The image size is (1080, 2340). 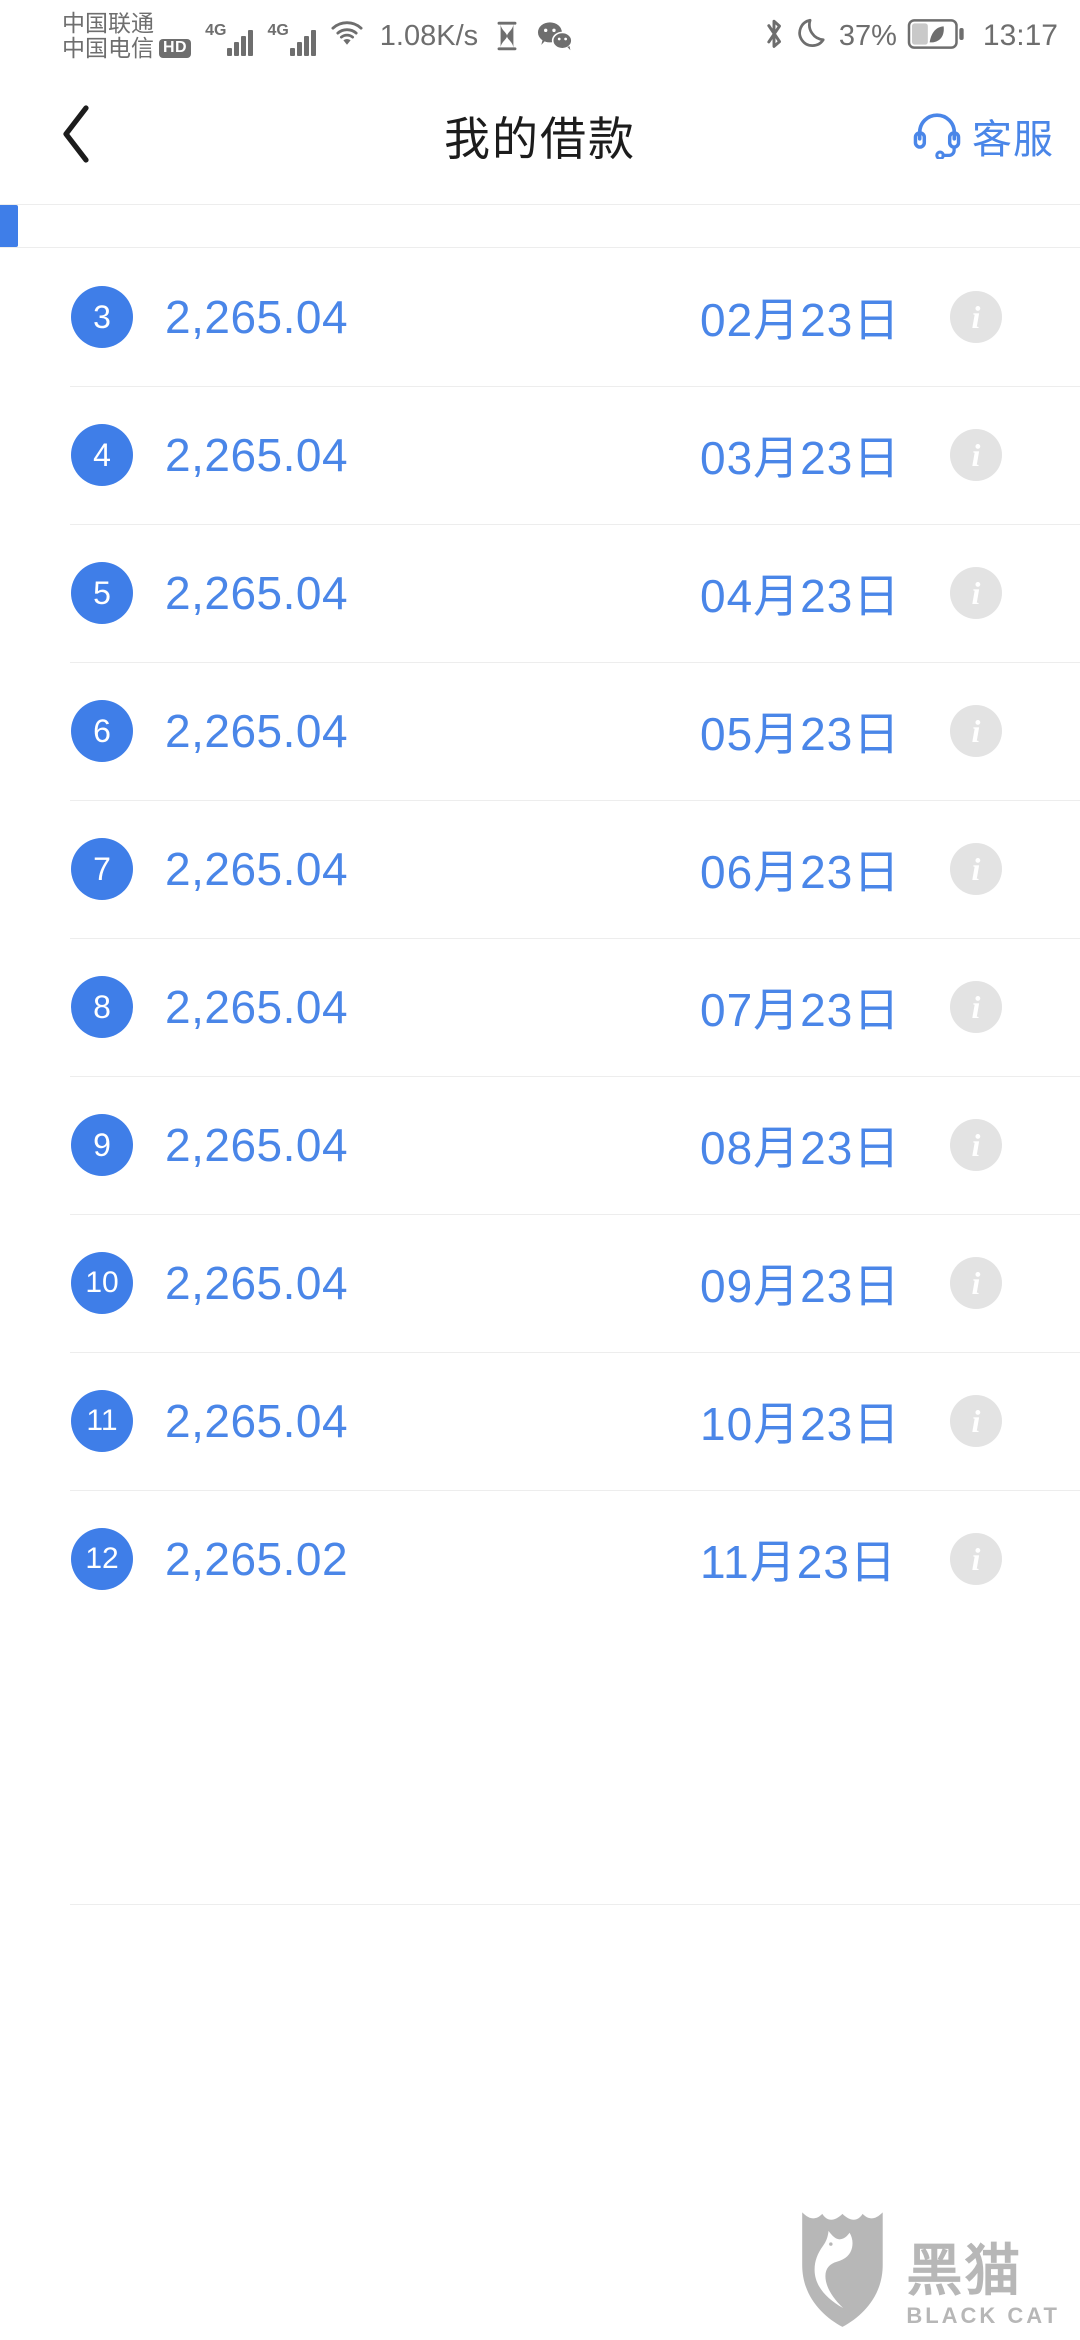 I want to click on carrier-secondary: 中国电信 HD, so click(x=127, y=48).